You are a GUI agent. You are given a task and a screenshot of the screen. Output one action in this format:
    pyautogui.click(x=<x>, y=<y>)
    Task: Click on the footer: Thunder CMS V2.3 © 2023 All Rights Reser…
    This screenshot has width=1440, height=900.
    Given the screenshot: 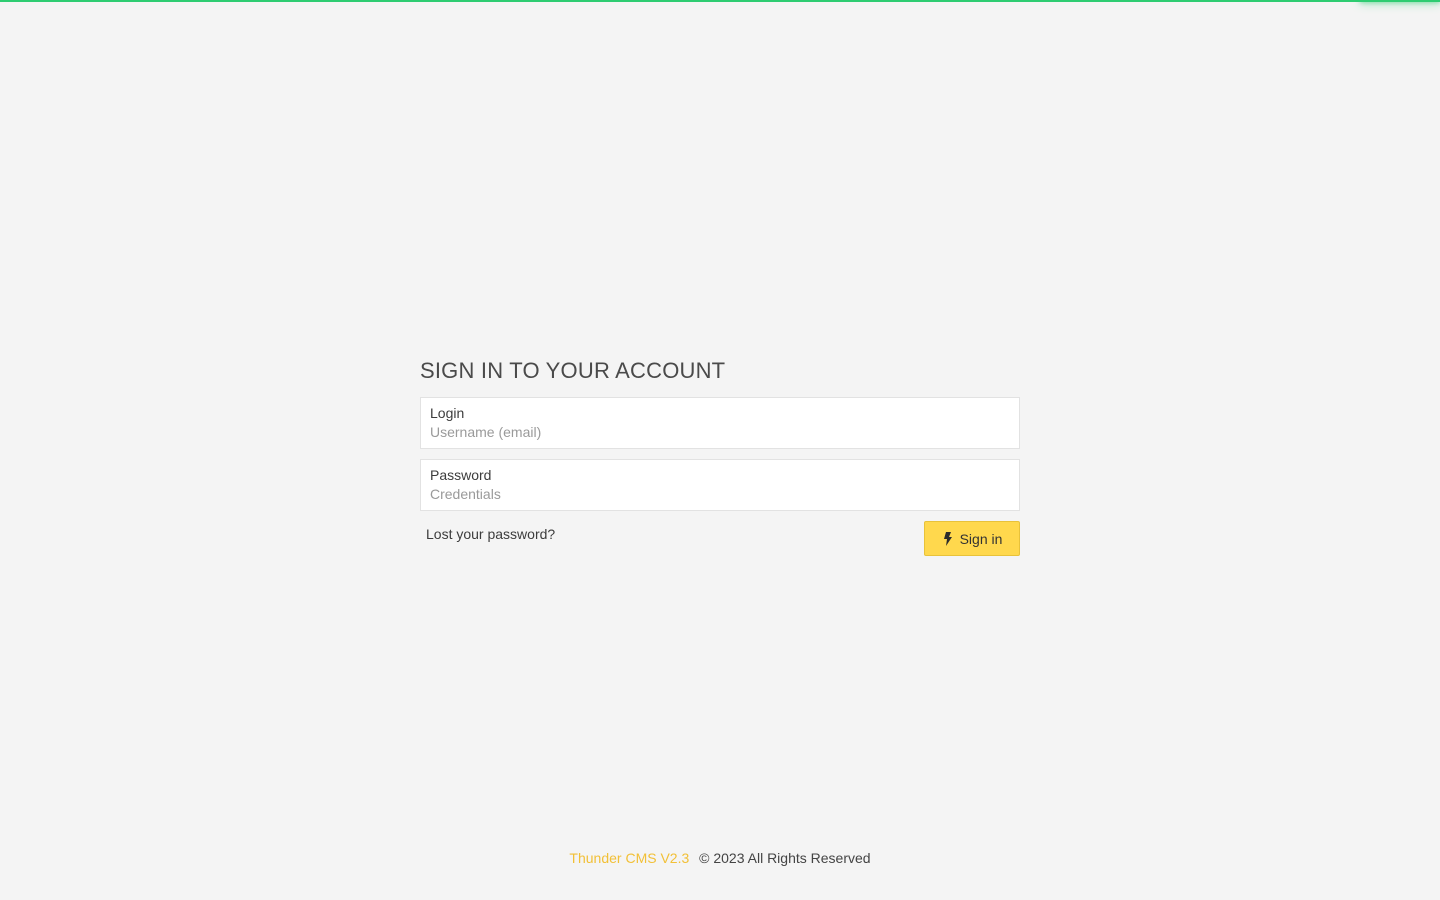 What is the action you would take?
    pyautogui.click(x=720, y=858)
    